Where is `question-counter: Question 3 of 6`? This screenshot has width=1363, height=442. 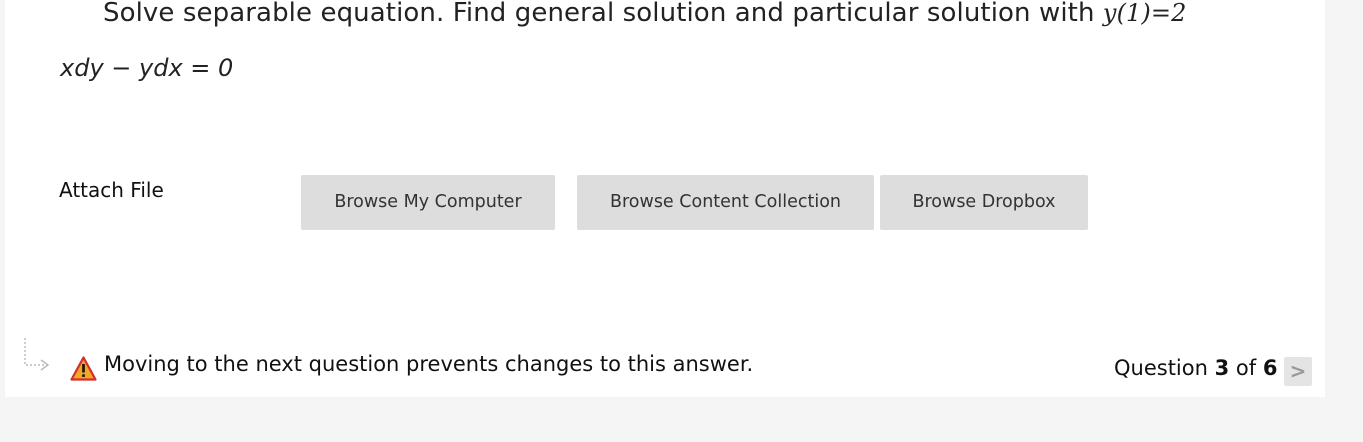
question-counter: Question 3 of 6 is located at coordinates (1195, 368).